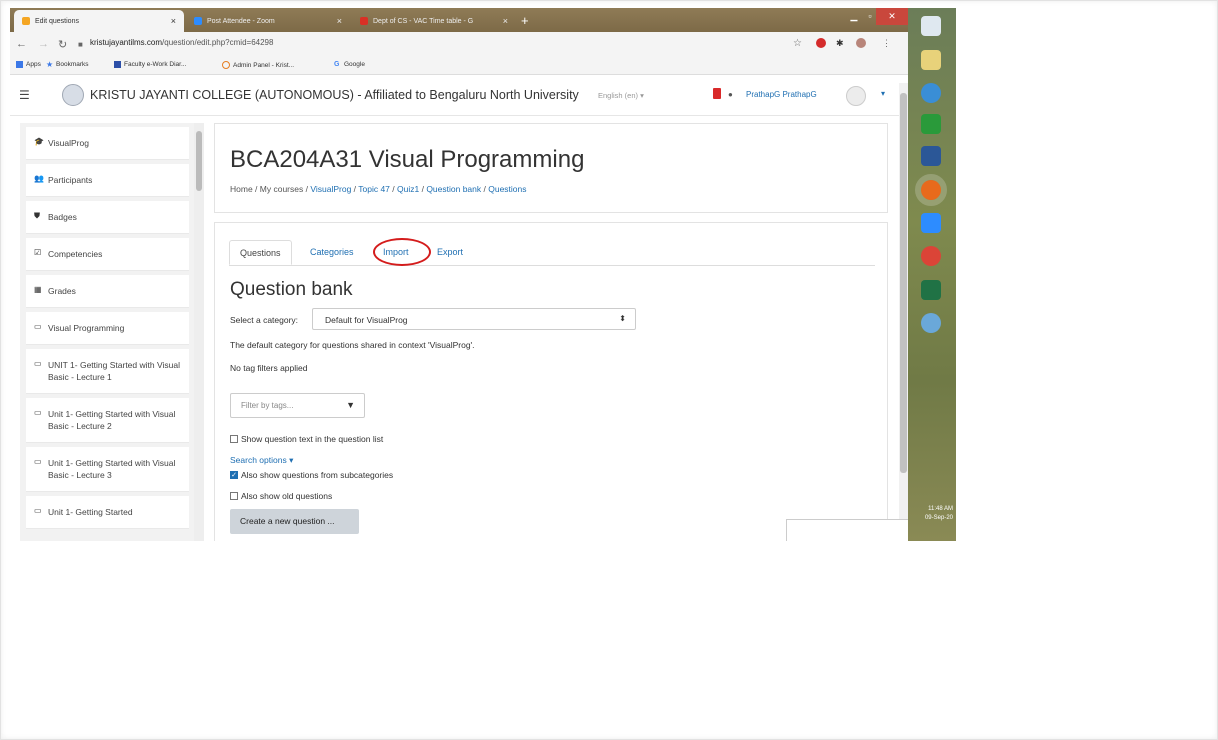 The width and height of the screenshot is (1218, 740). I want to click on back-icon: ←, so click(21, 44).